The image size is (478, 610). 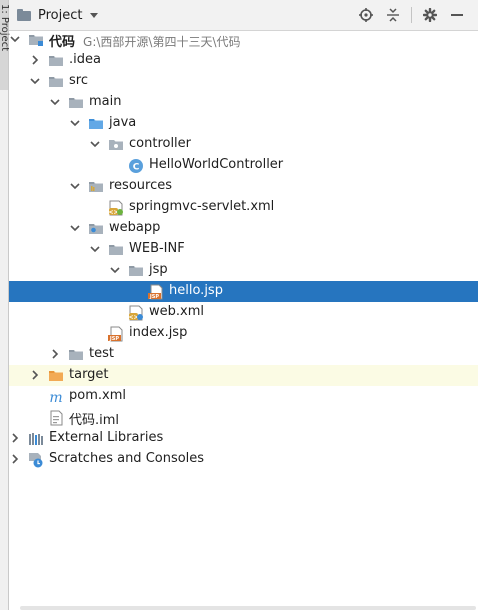 What do you see at coordinates (243, 459) in the screenshot?
I see `tree-row: Scratches and Consoles` at bounding box center [243, 459].